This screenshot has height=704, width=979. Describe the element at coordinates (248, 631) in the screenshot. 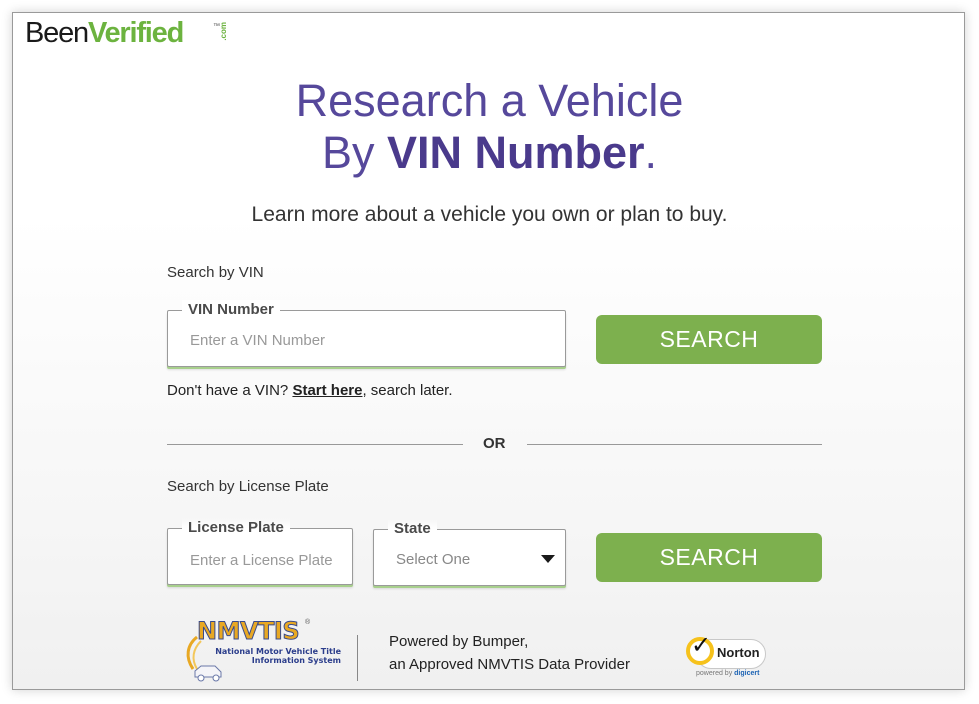

I see `nmvtis-wordmark: NMVTIS` at that location.